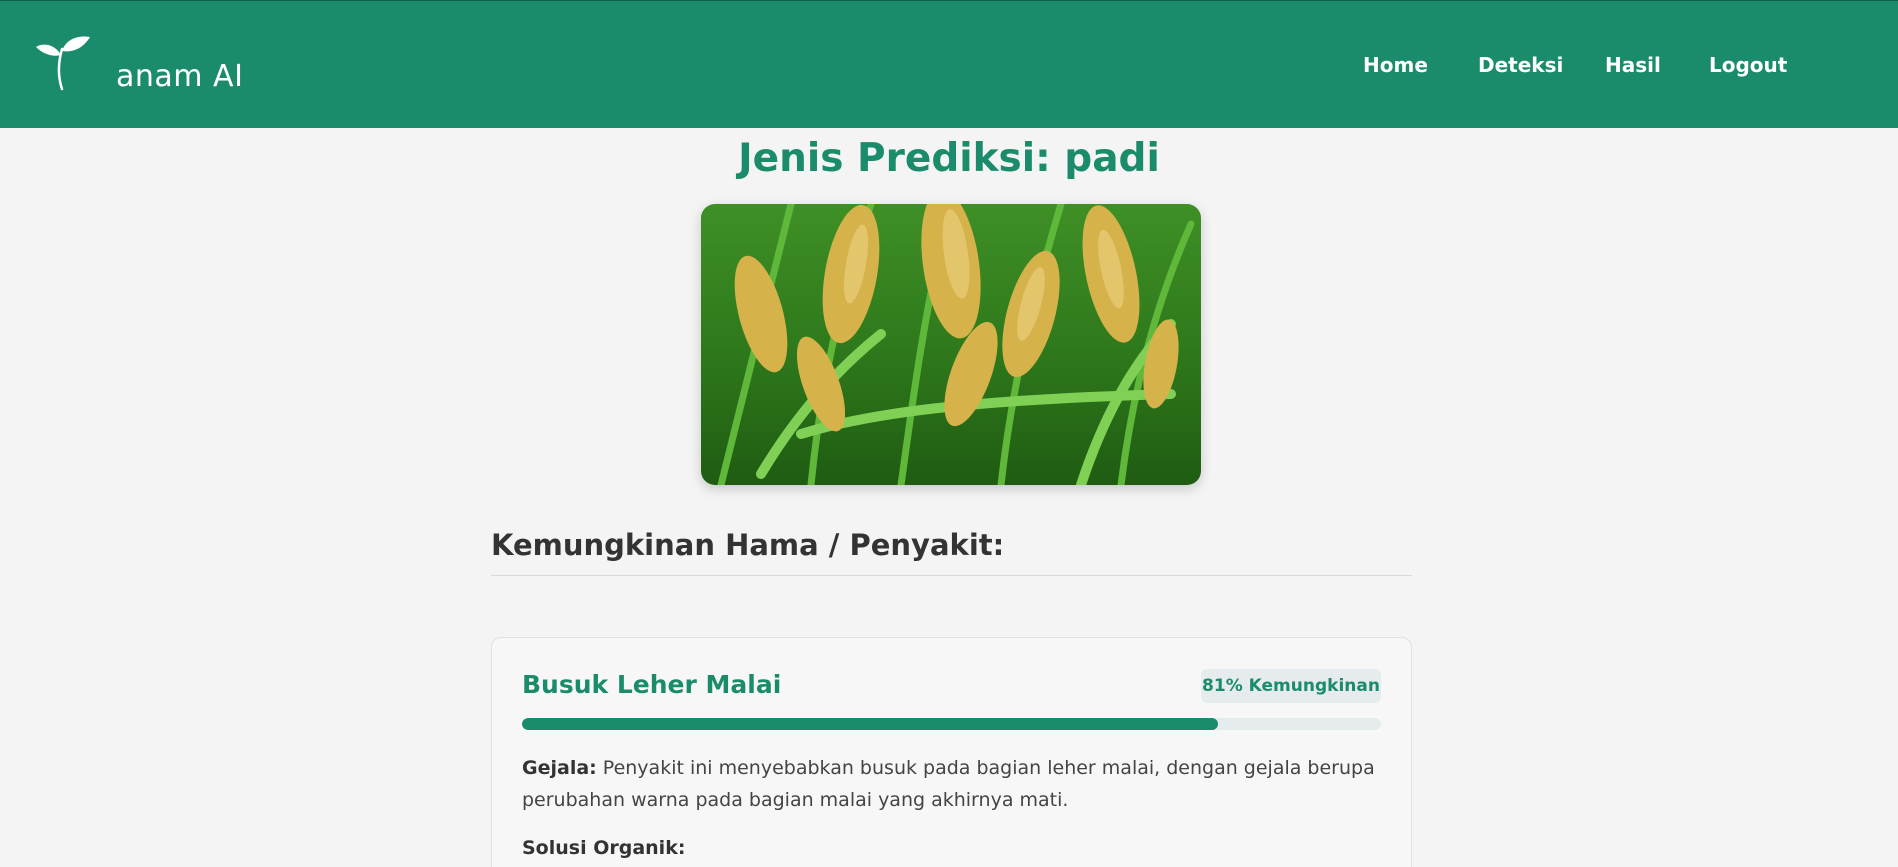  I want to click on nav-deteksi: Deteksi, so click(1520, 65).